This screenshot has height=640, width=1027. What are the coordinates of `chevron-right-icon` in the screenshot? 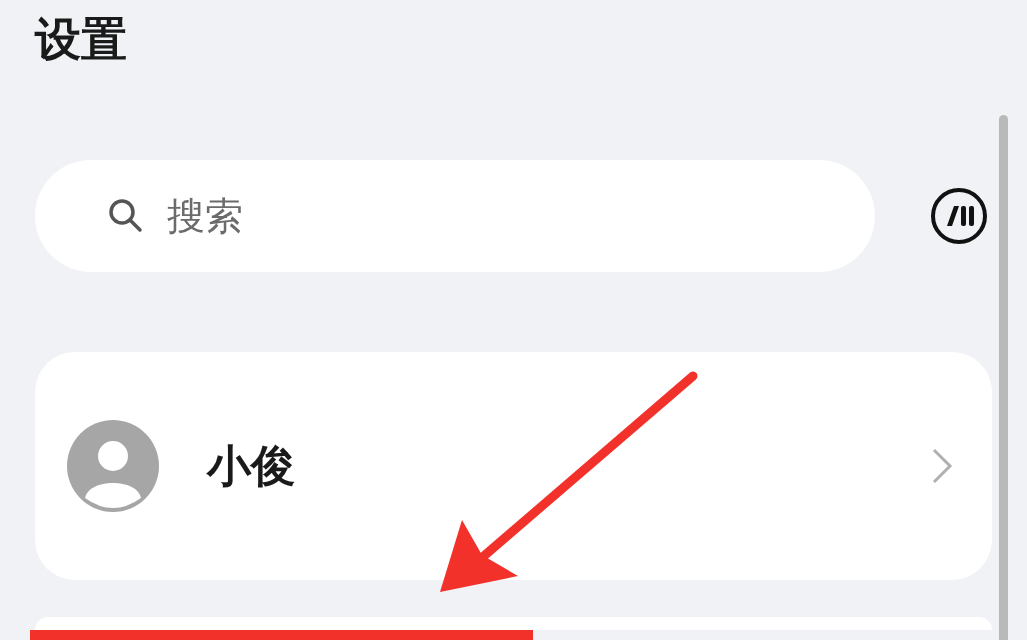 It's located at (942, 466).